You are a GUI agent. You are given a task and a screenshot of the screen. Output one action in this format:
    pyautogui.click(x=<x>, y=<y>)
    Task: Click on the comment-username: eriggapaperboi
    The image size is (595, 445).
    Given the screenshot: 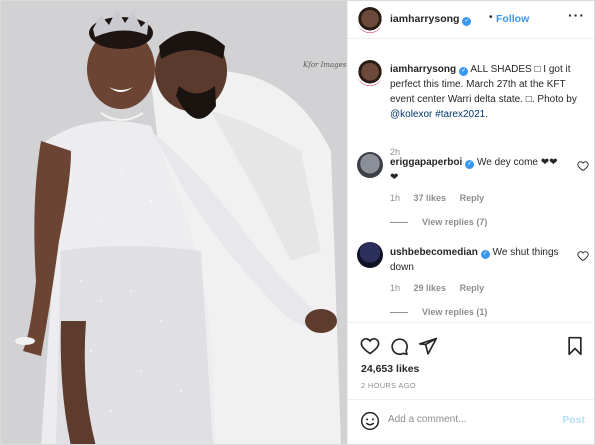 What is the action you would take?
    pyautogui.click(x=426, y=162)
    